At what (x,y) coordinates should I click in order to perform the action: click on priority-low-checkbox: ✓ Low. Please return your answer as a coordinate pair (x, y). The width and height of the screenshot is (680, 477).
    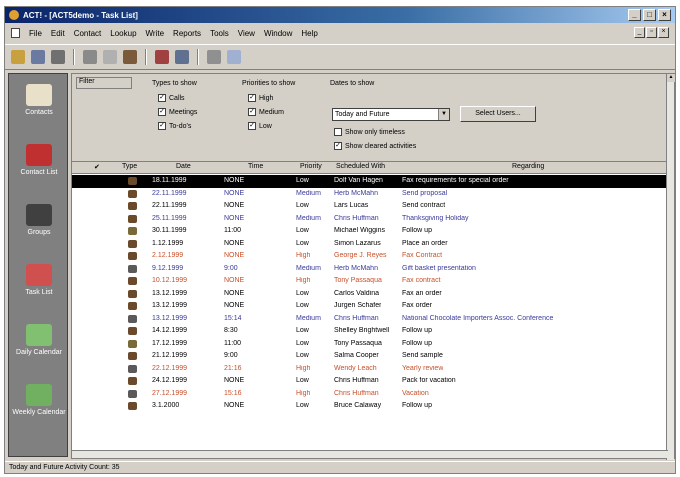
    Looking at the image, I should click on (260, 126).